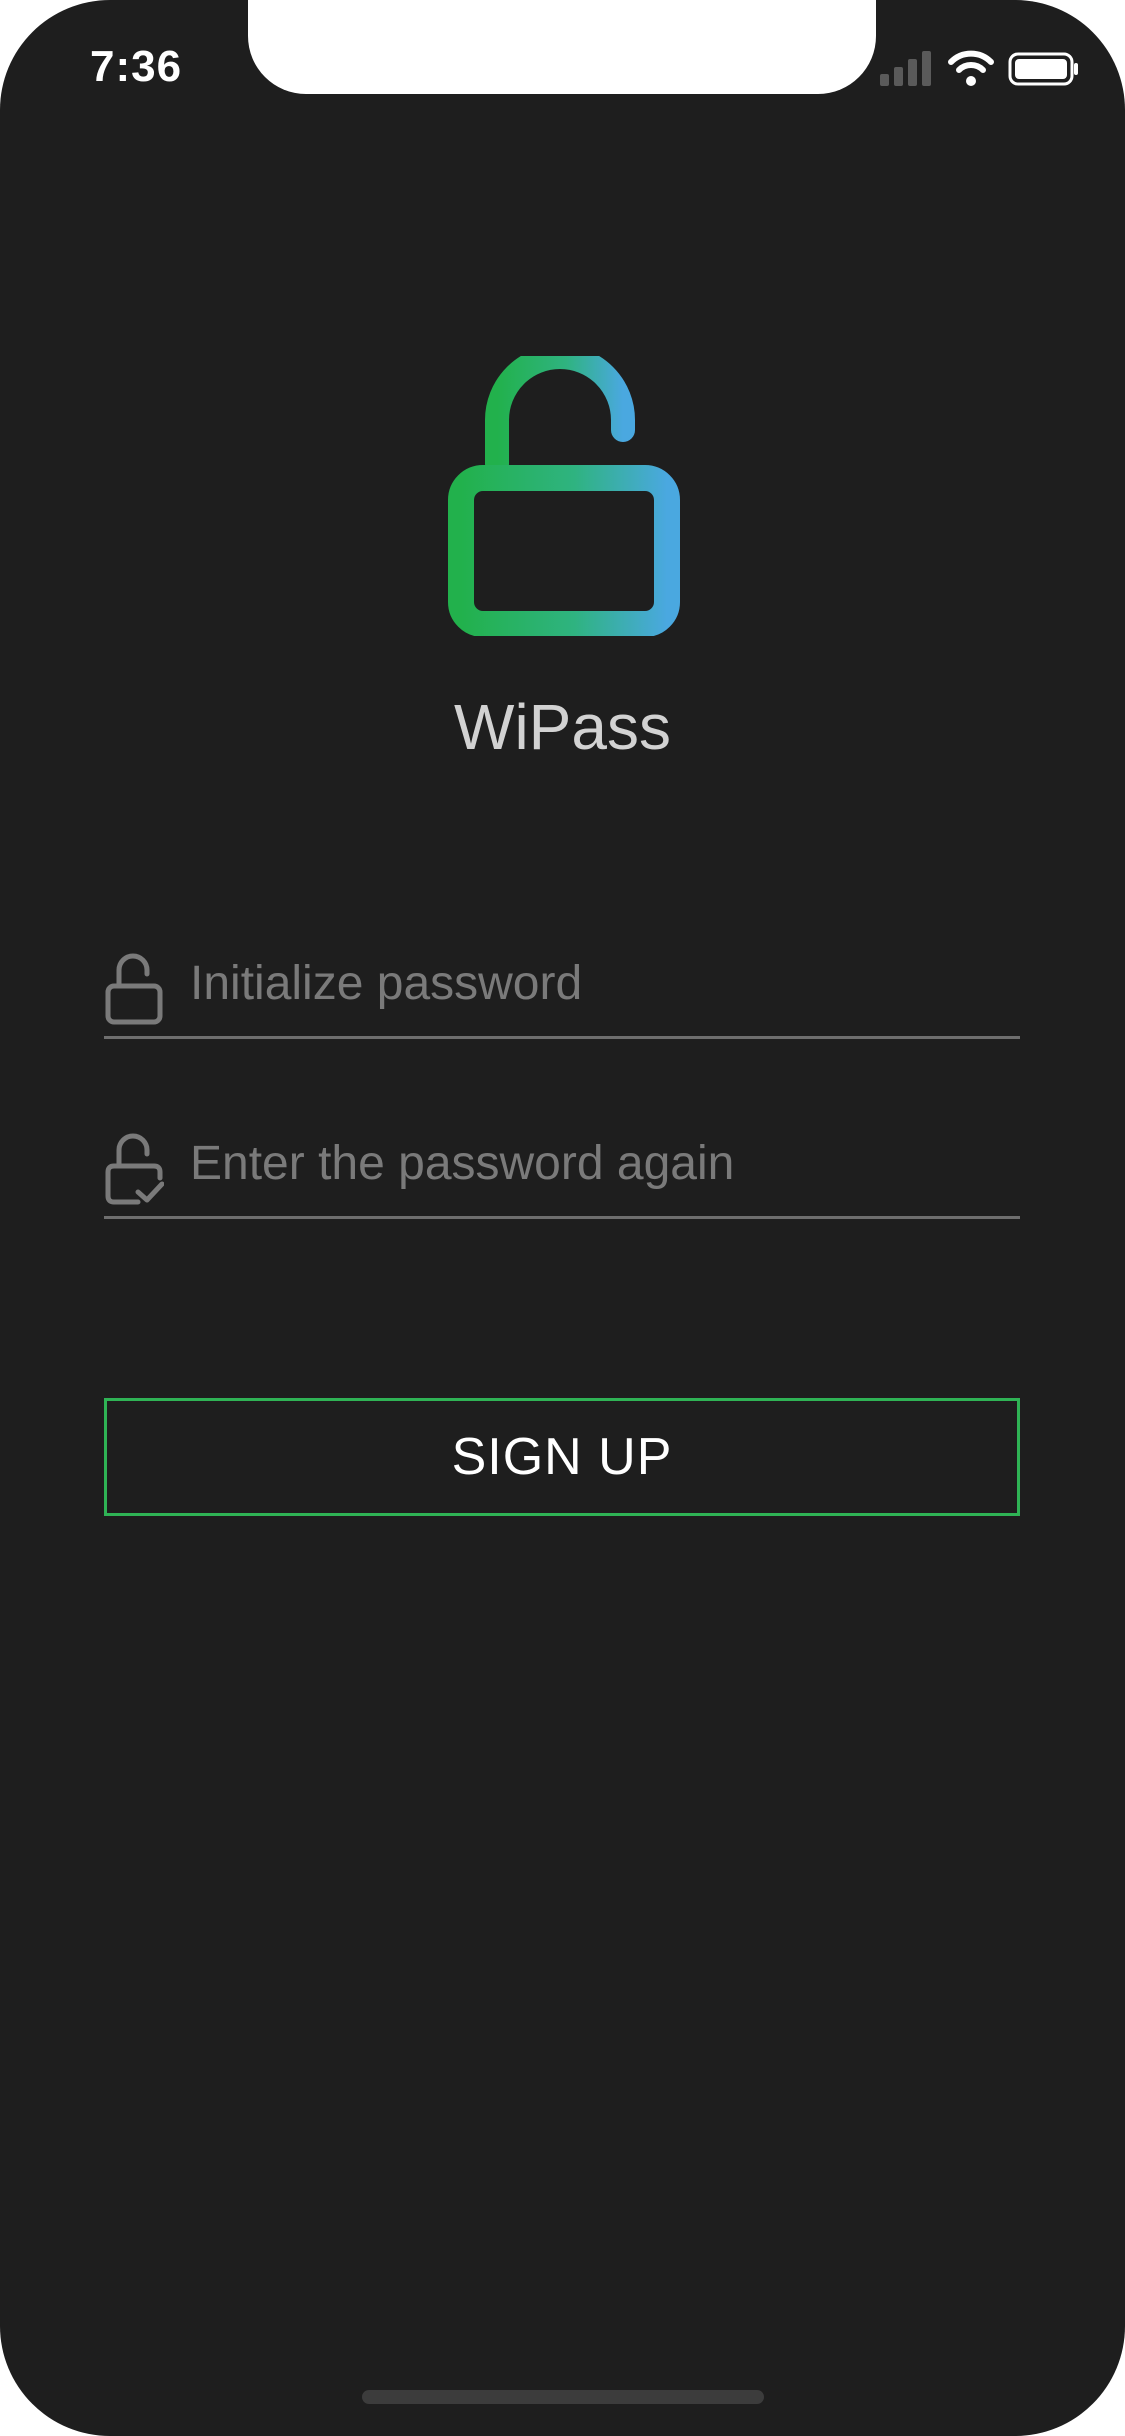  I want to click on status-time: 7:36, so click(136, 66).